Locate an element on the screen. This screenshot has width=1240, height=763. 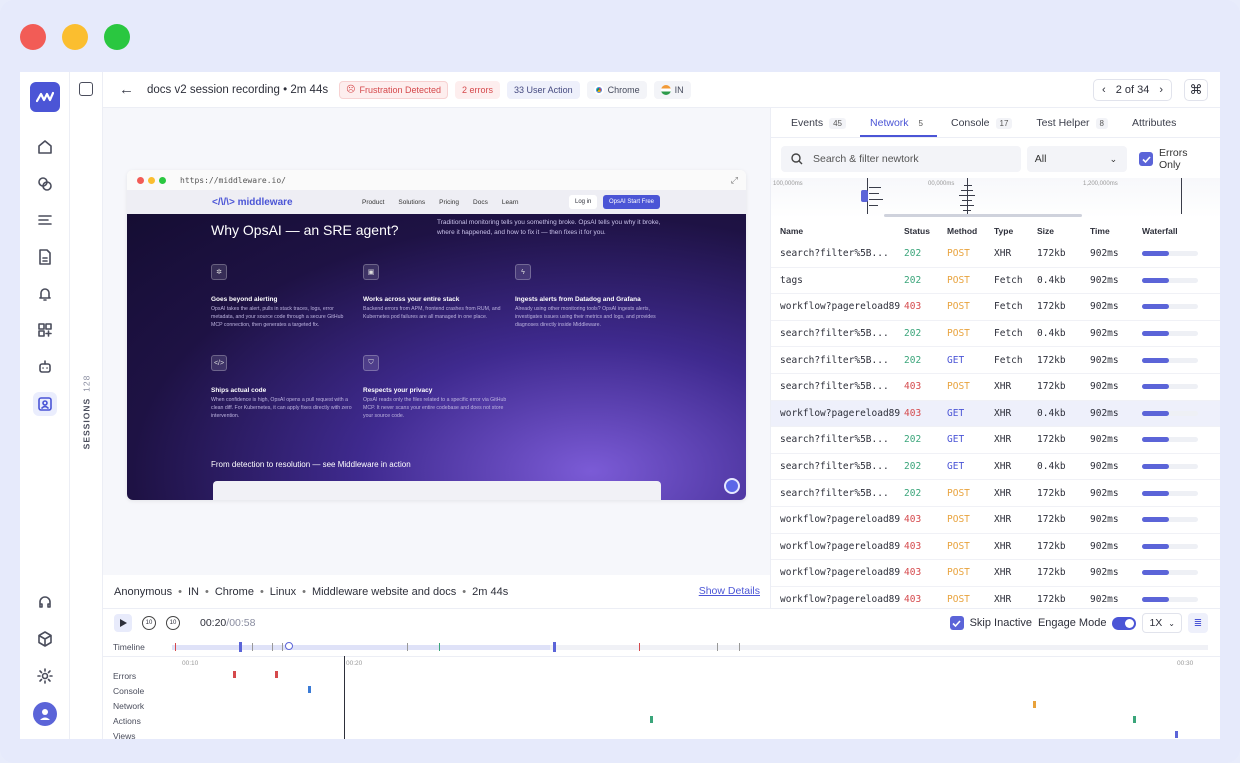
sessions-toggle: SESSIONS 128 is located at coordinates (86, 412).